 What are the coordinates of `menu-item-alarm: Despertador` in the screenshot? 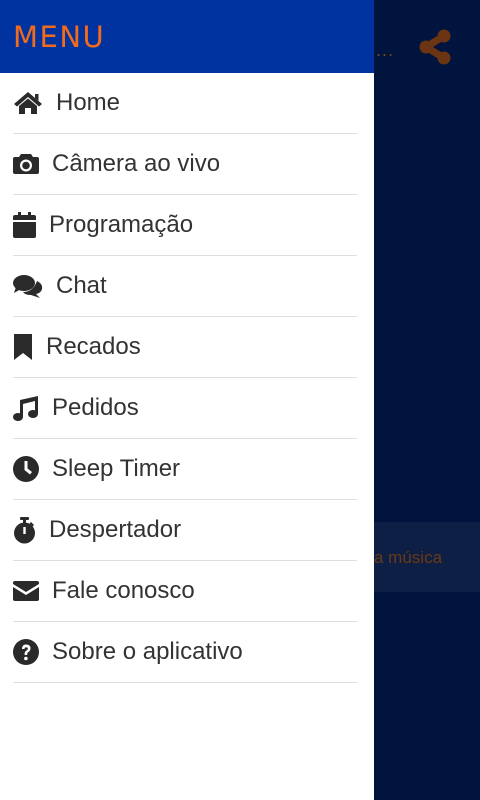 It's located at (185, 530).